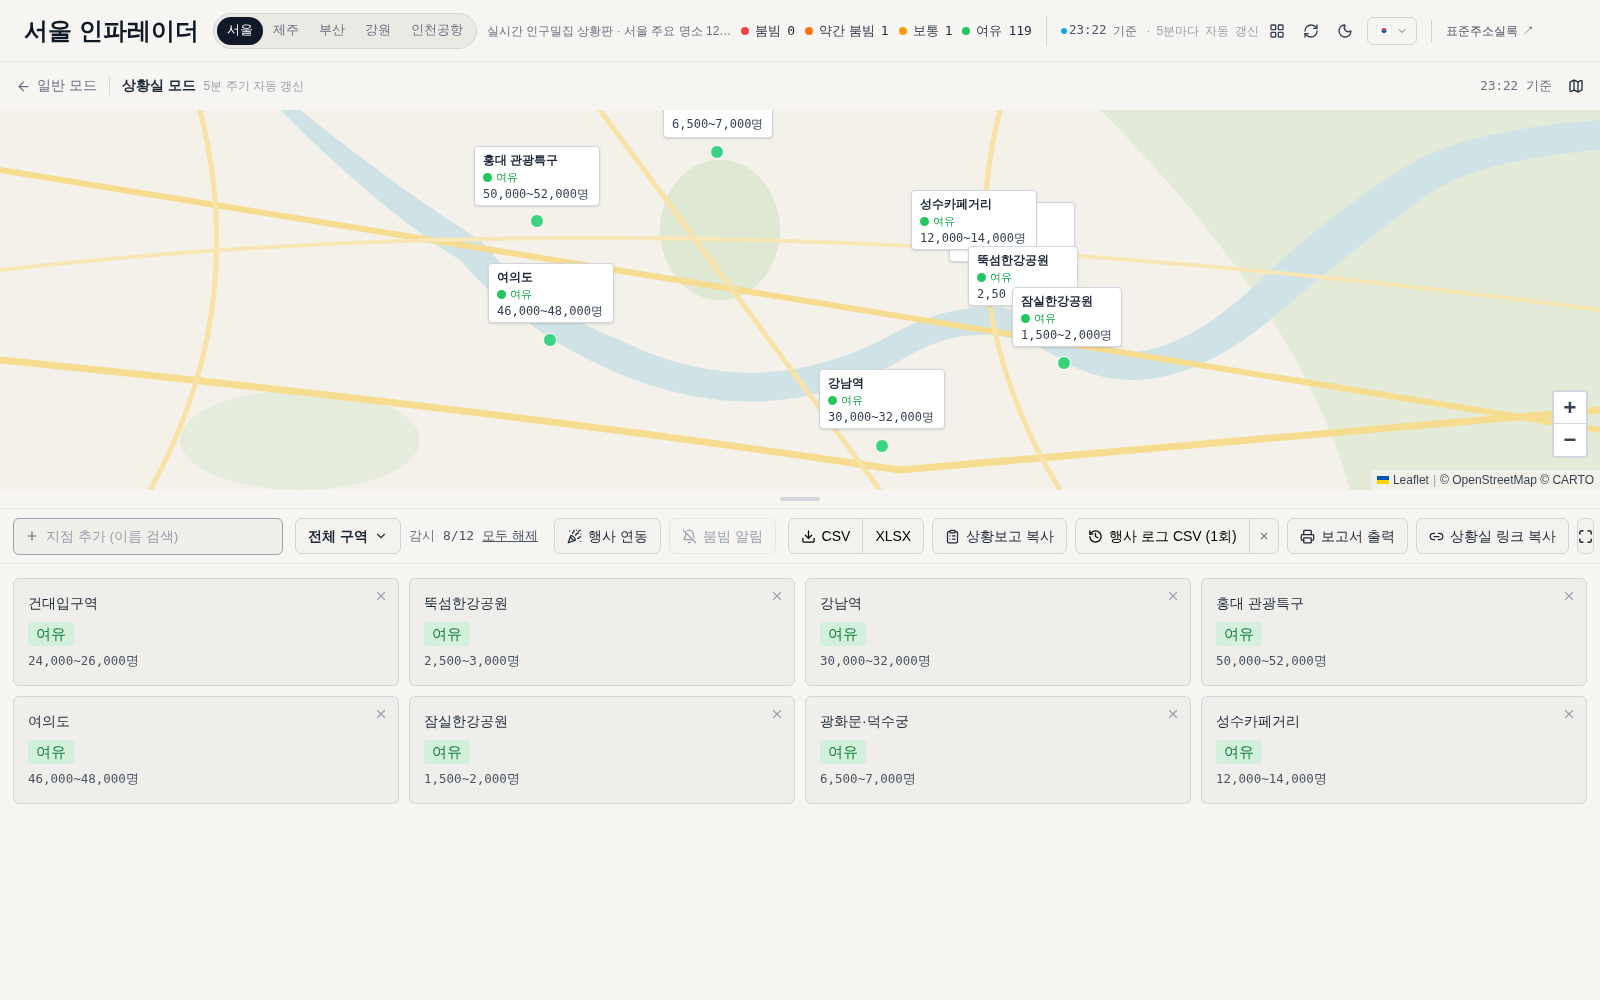 The height and width of the screenshot is (1000, 1600). Describe the element at coordinates (466, 721) in the screenshot. I see `card-title: 잠실한강공원` at that location.